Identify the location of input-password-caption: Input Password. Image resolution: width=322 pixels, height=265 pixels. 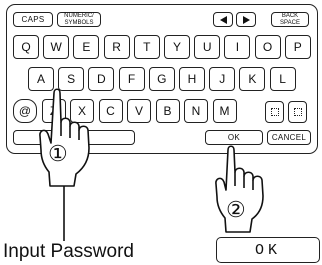
(68, 251).